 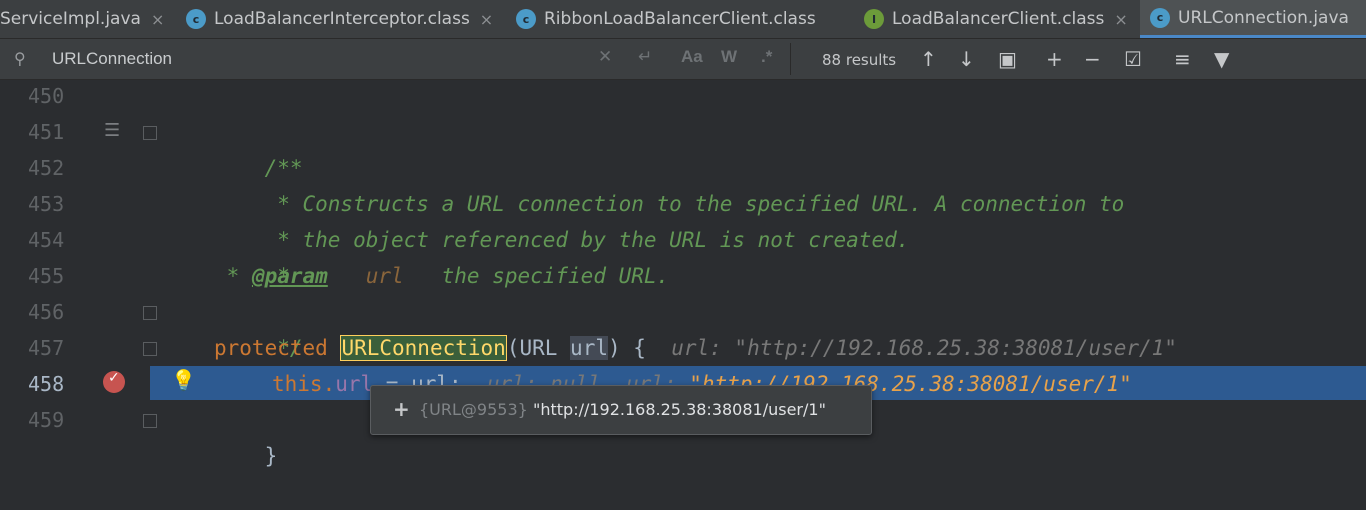 I want to click on remove-occurrence-icon: −, so click(x=1092, y=59).